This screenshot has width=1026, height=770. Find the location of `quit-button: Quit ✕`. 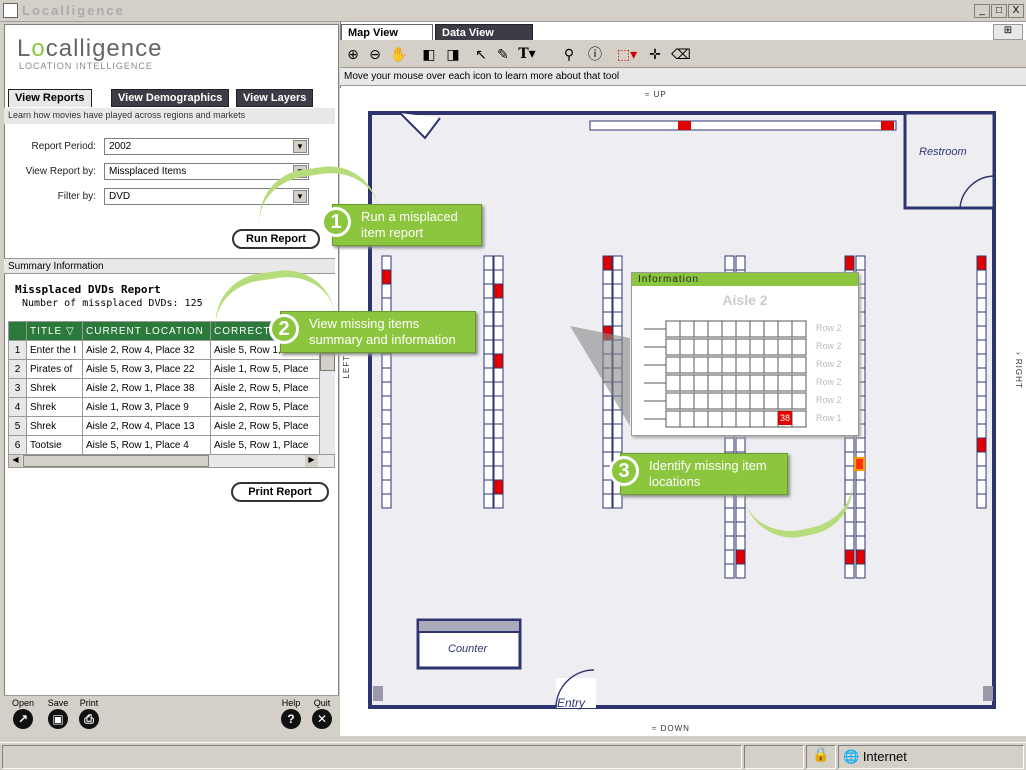

quit-button: Quit ✕ is located at coordinates (322, 713).